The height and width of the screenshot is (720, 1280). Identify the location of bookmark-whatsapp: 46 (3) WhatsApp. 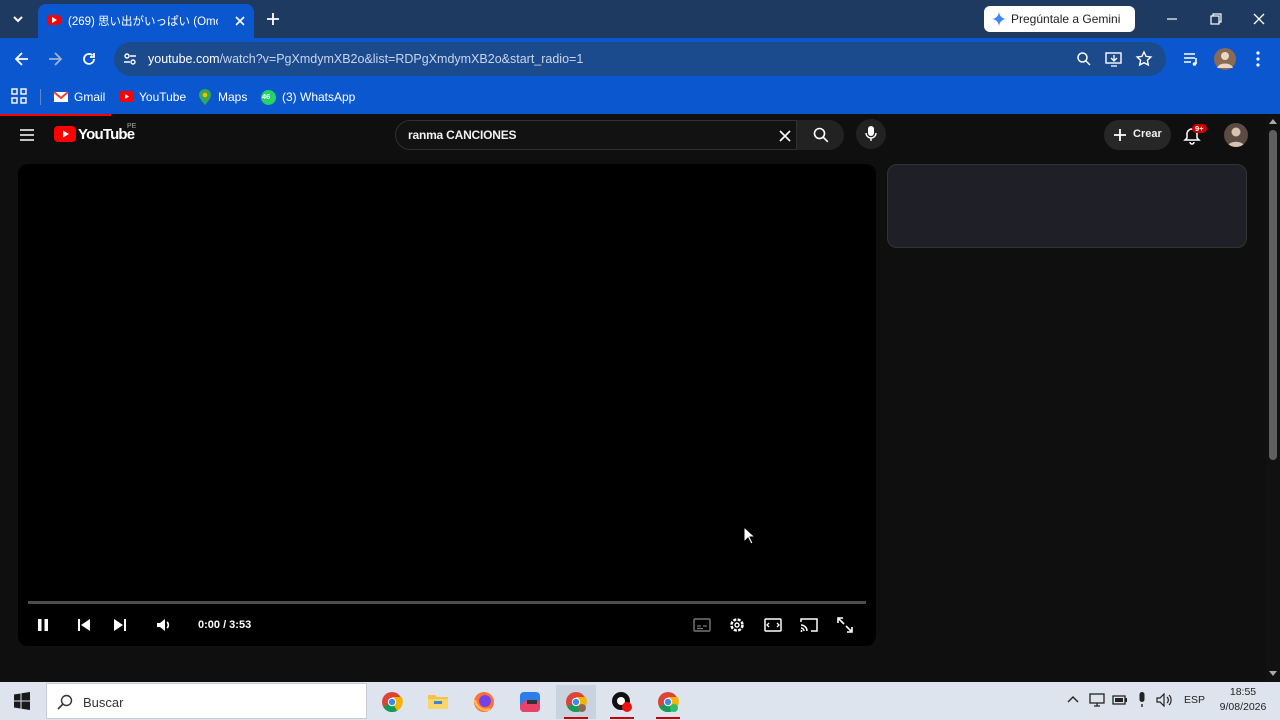
(308, 97).